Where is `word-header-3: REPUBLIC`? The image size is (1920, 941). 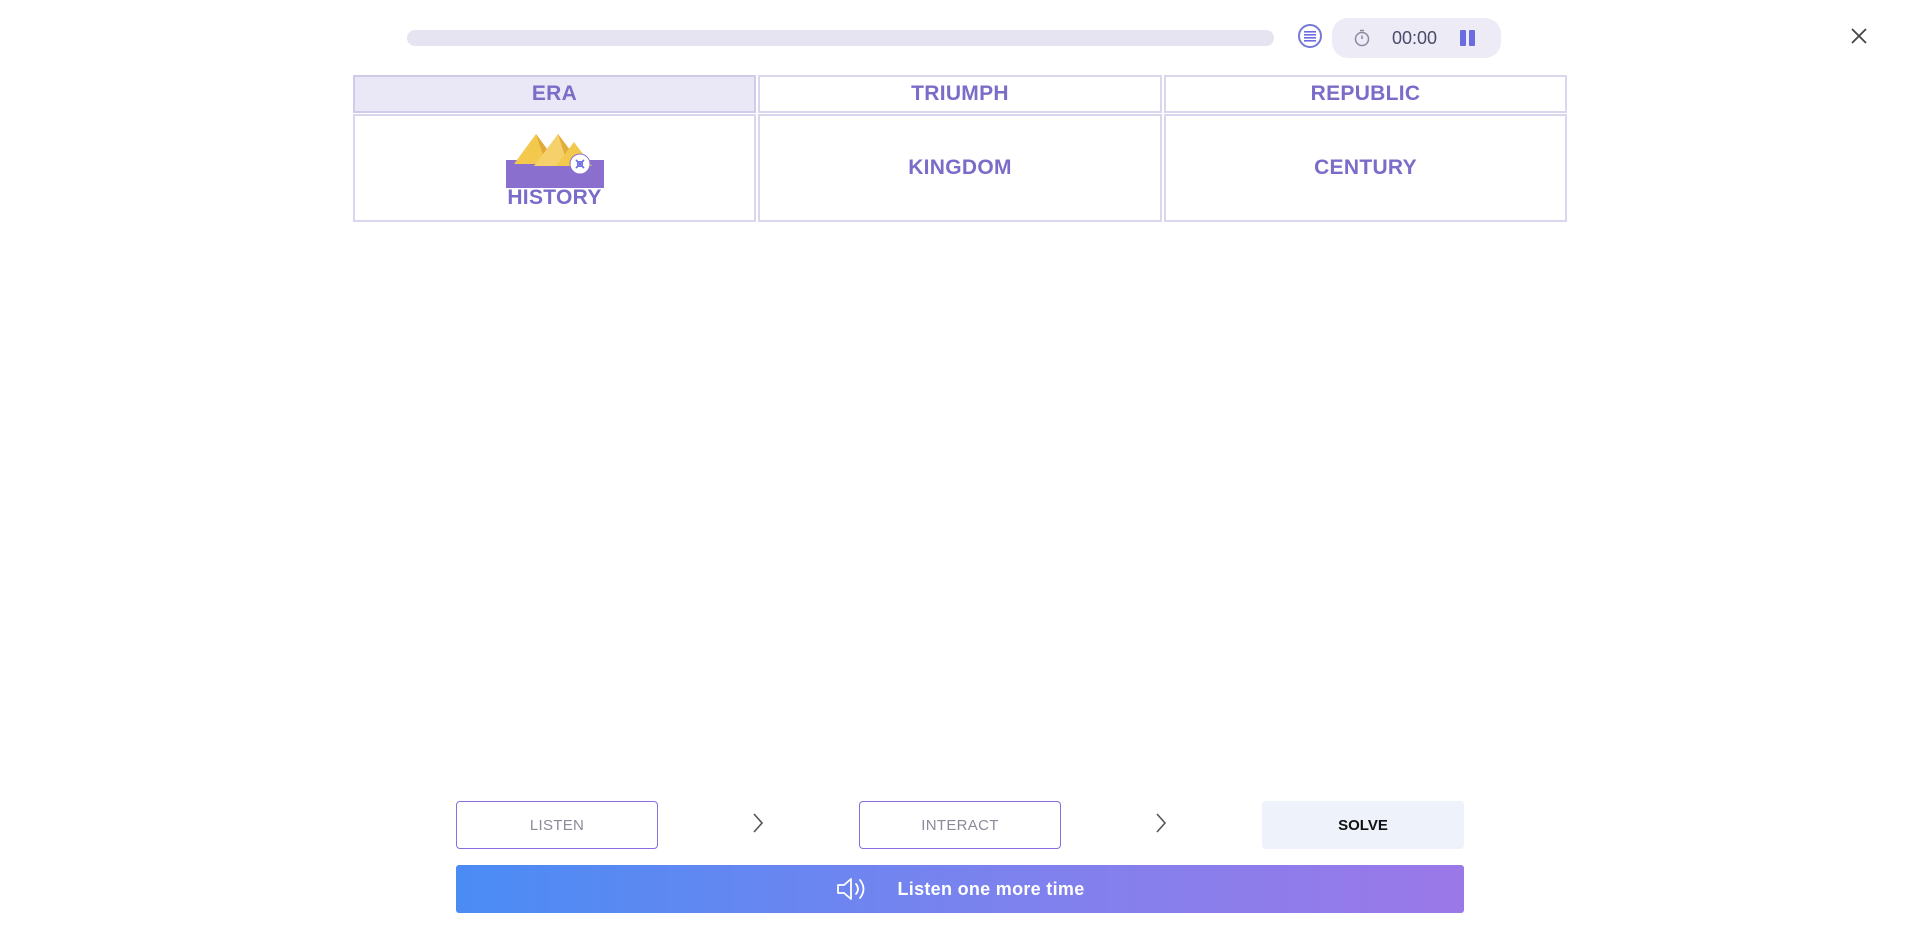 word-header-3: REPUBLIC is located at coordinates (1365, 94).